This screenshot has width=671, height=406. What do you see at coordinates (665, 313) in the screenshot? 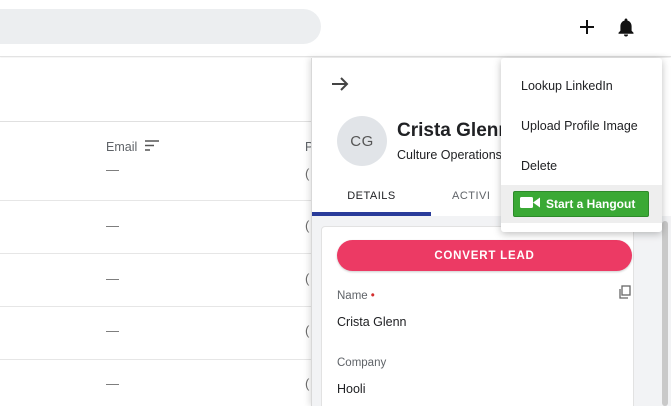
I see `panel-scrollbar` at bounding box center [665, 313].